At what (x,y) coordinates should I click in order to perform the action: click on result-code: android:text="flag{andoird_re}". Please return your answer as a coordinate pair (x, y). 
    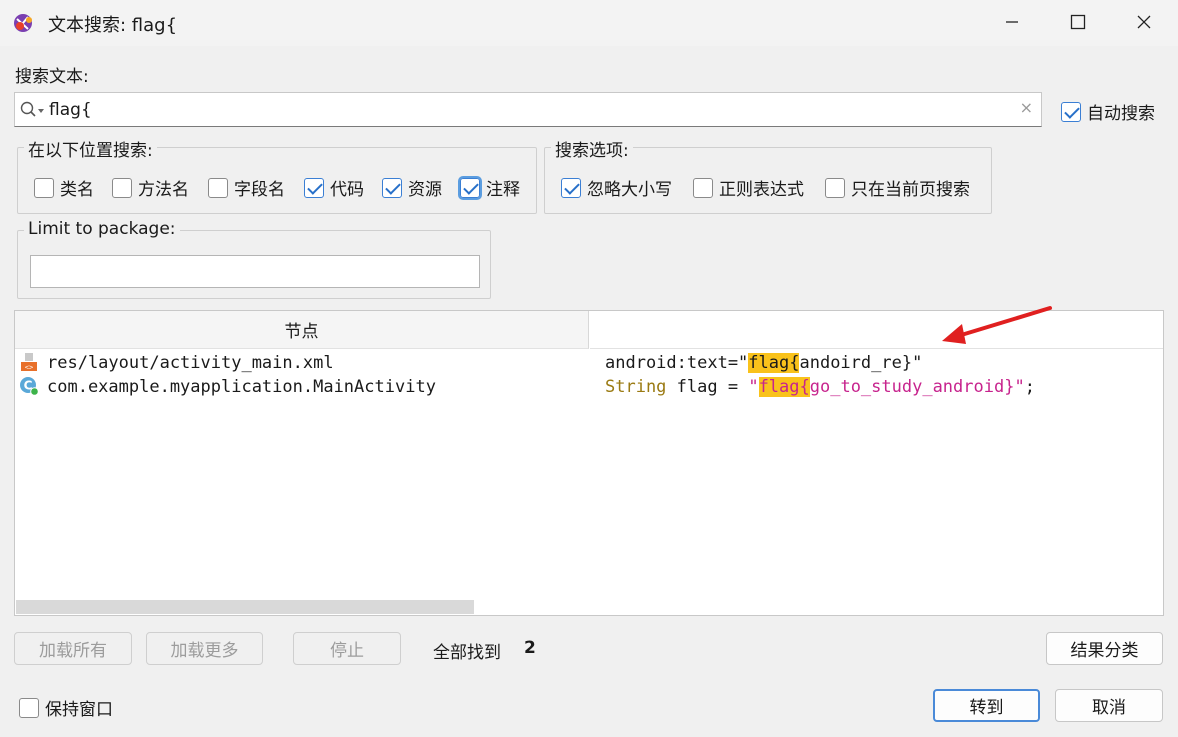
    Looking at the image, I should click on (763, 363).